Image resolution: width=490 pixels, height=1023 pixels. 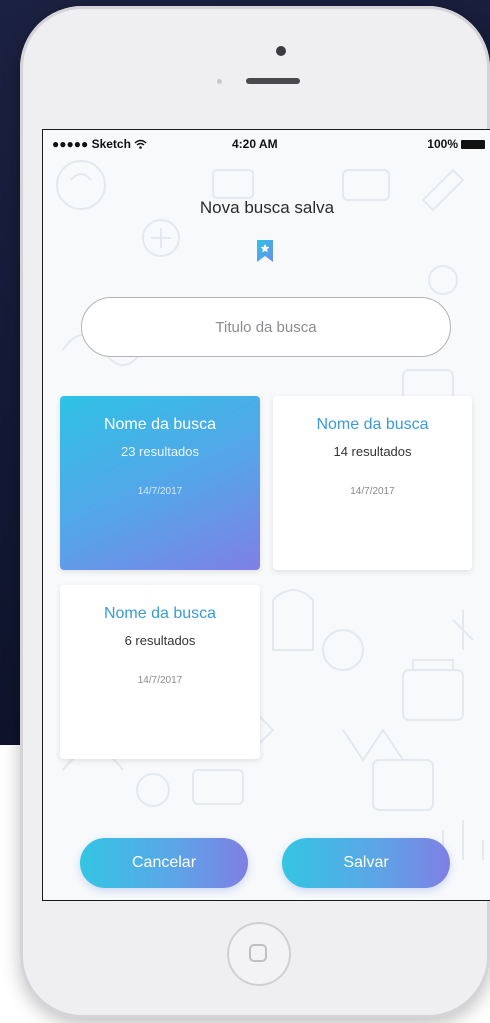 I want to click on saved-search-card: Nome da busca 6 resultados 14/7/2017, so click(x=160, y=672).